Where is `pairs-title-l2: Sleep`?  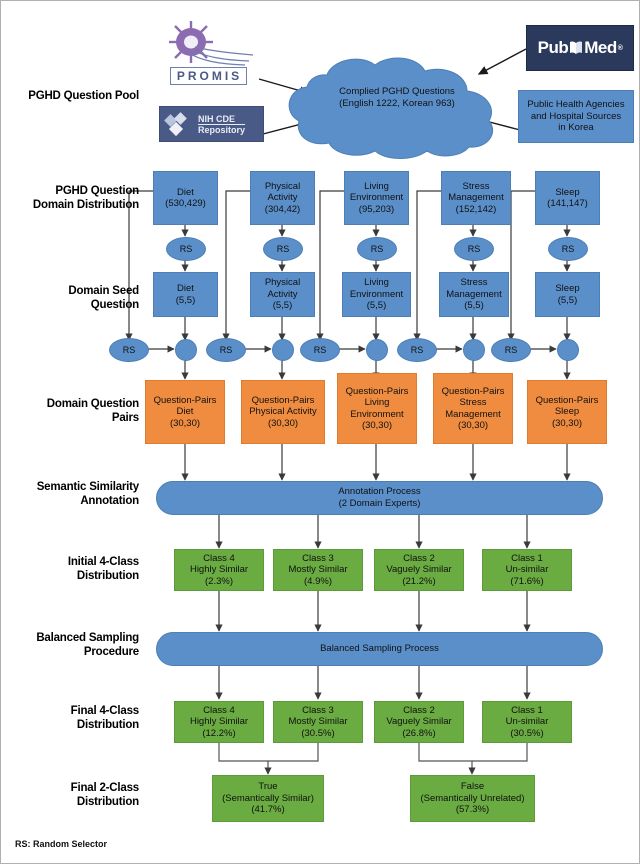
pairs-title-l2: Sleep is located at coordinates (567, 412).